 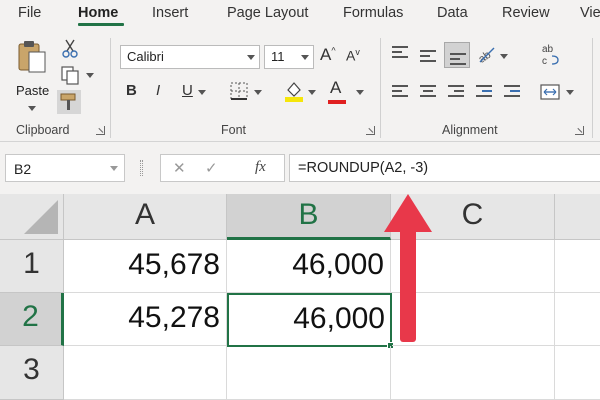 I want to click on tab-page-layout: Page Layout, so click(x=267, y=13).